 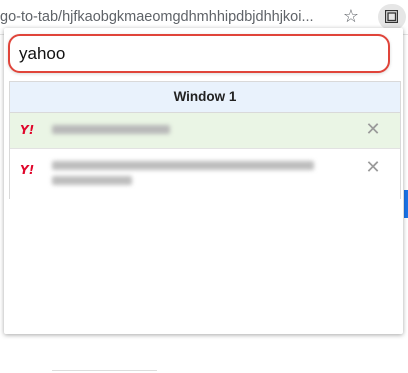 What do you see at coordinates (205, 97) in the screenshot?
I see `window-header: Window 1` at bounding box center [205, 97].